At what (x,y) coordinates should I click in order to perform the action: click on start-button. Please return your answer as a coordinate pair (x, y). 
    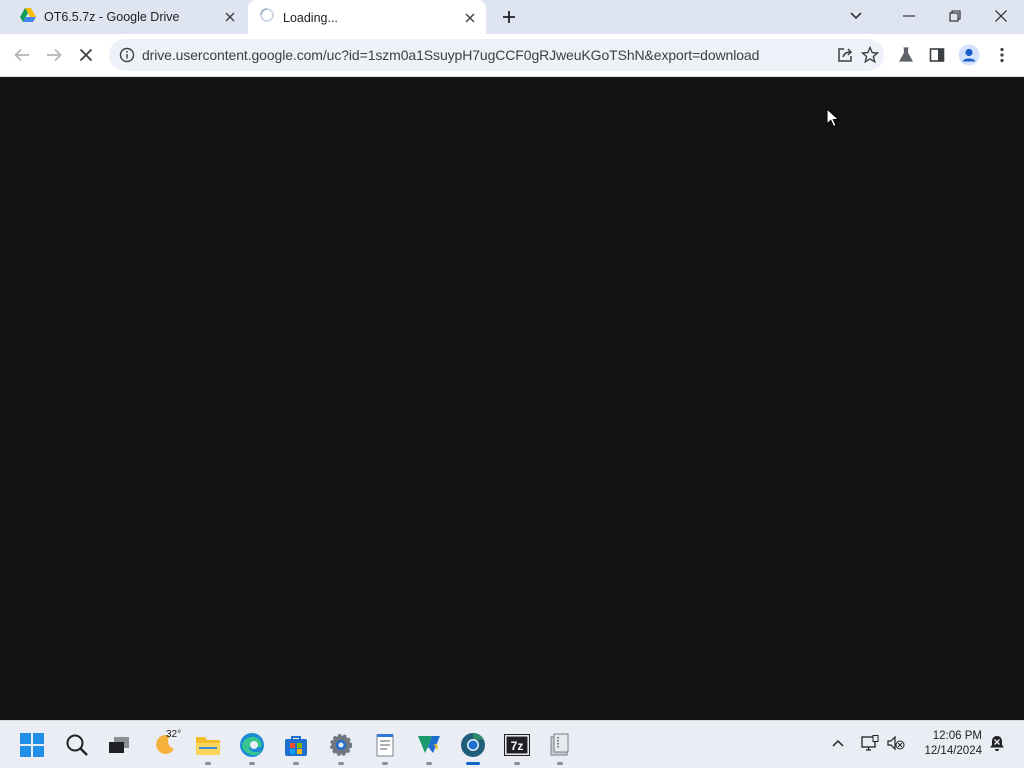
    Looking at the image, I should click on (32, 745).